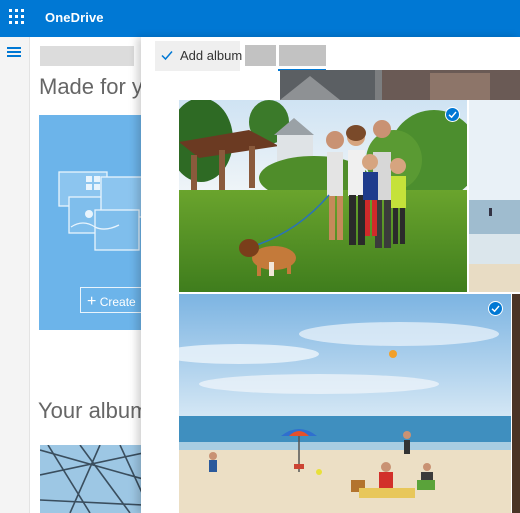 This screenshot has width=520, height=513. I want to click on album-thumbnail, so click(91, 479).